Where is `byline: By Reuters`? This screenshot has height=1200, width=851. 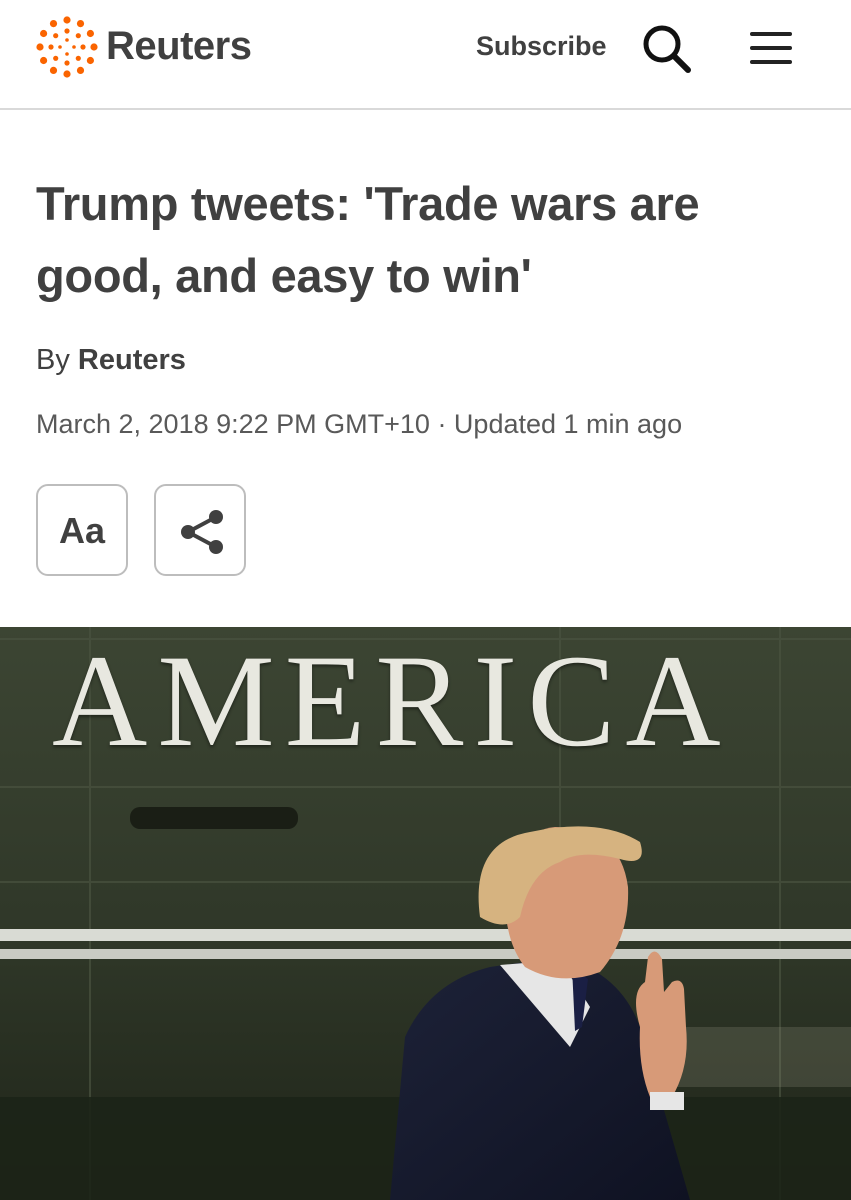
byline: By Reuters is located at coordinates (111, 360).